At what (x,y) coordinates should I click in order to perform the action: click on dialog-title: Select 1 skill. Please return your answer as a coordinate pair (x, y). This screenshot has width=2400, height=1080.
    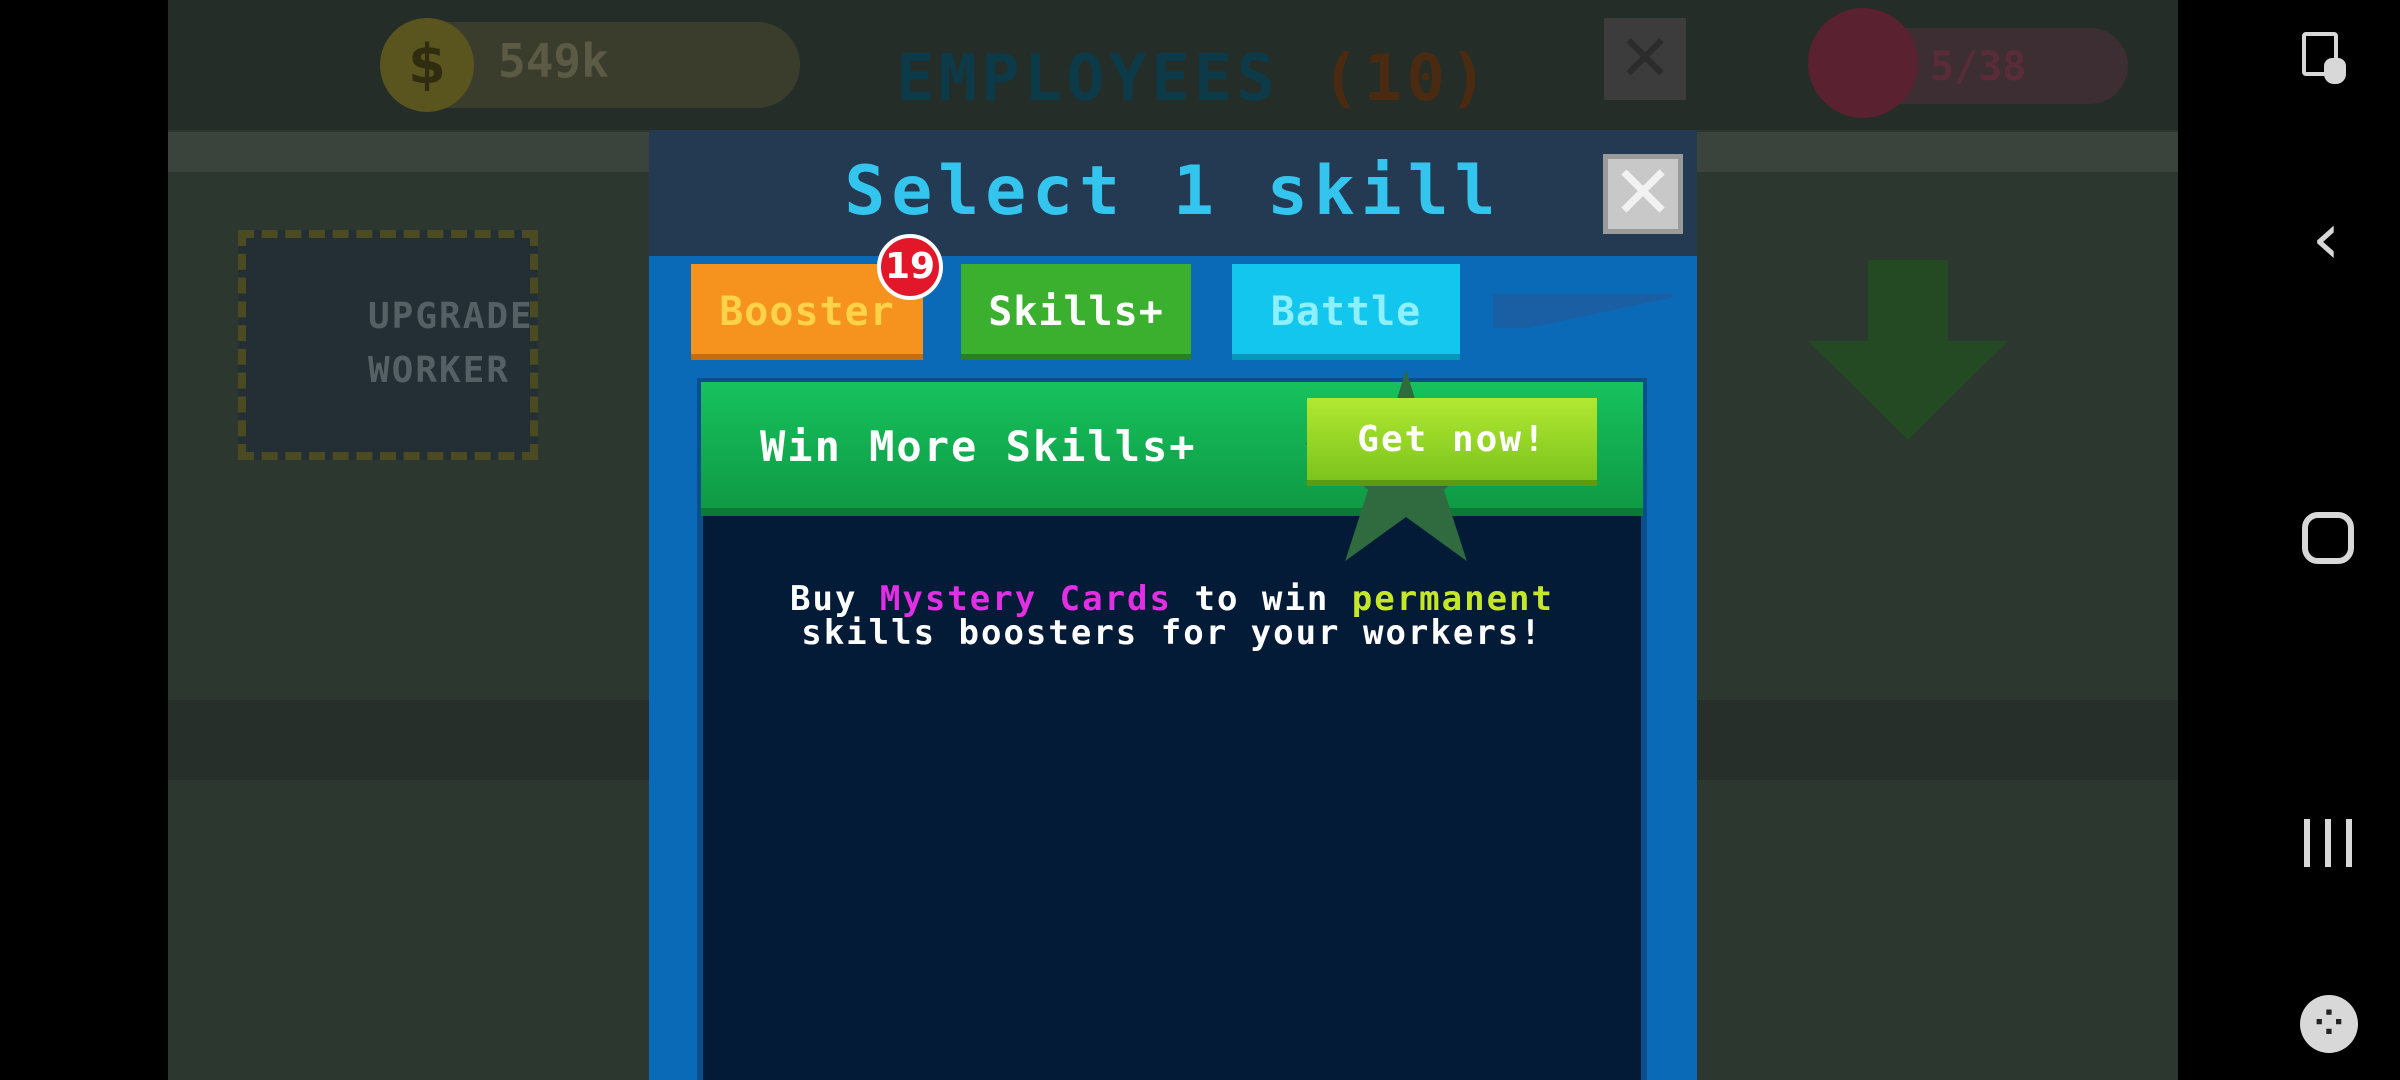
    Looking at the image, I should click on (1173, 191).